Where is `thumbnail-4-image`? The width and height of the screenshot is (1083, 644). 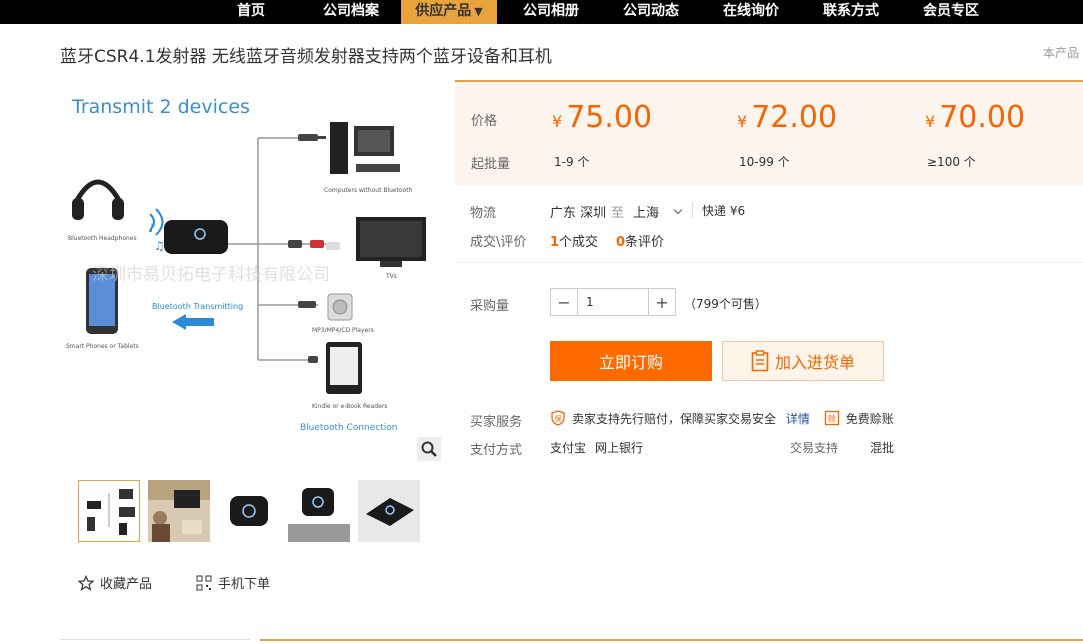 thumbnail-4-image is located at coordinates (319, 511).